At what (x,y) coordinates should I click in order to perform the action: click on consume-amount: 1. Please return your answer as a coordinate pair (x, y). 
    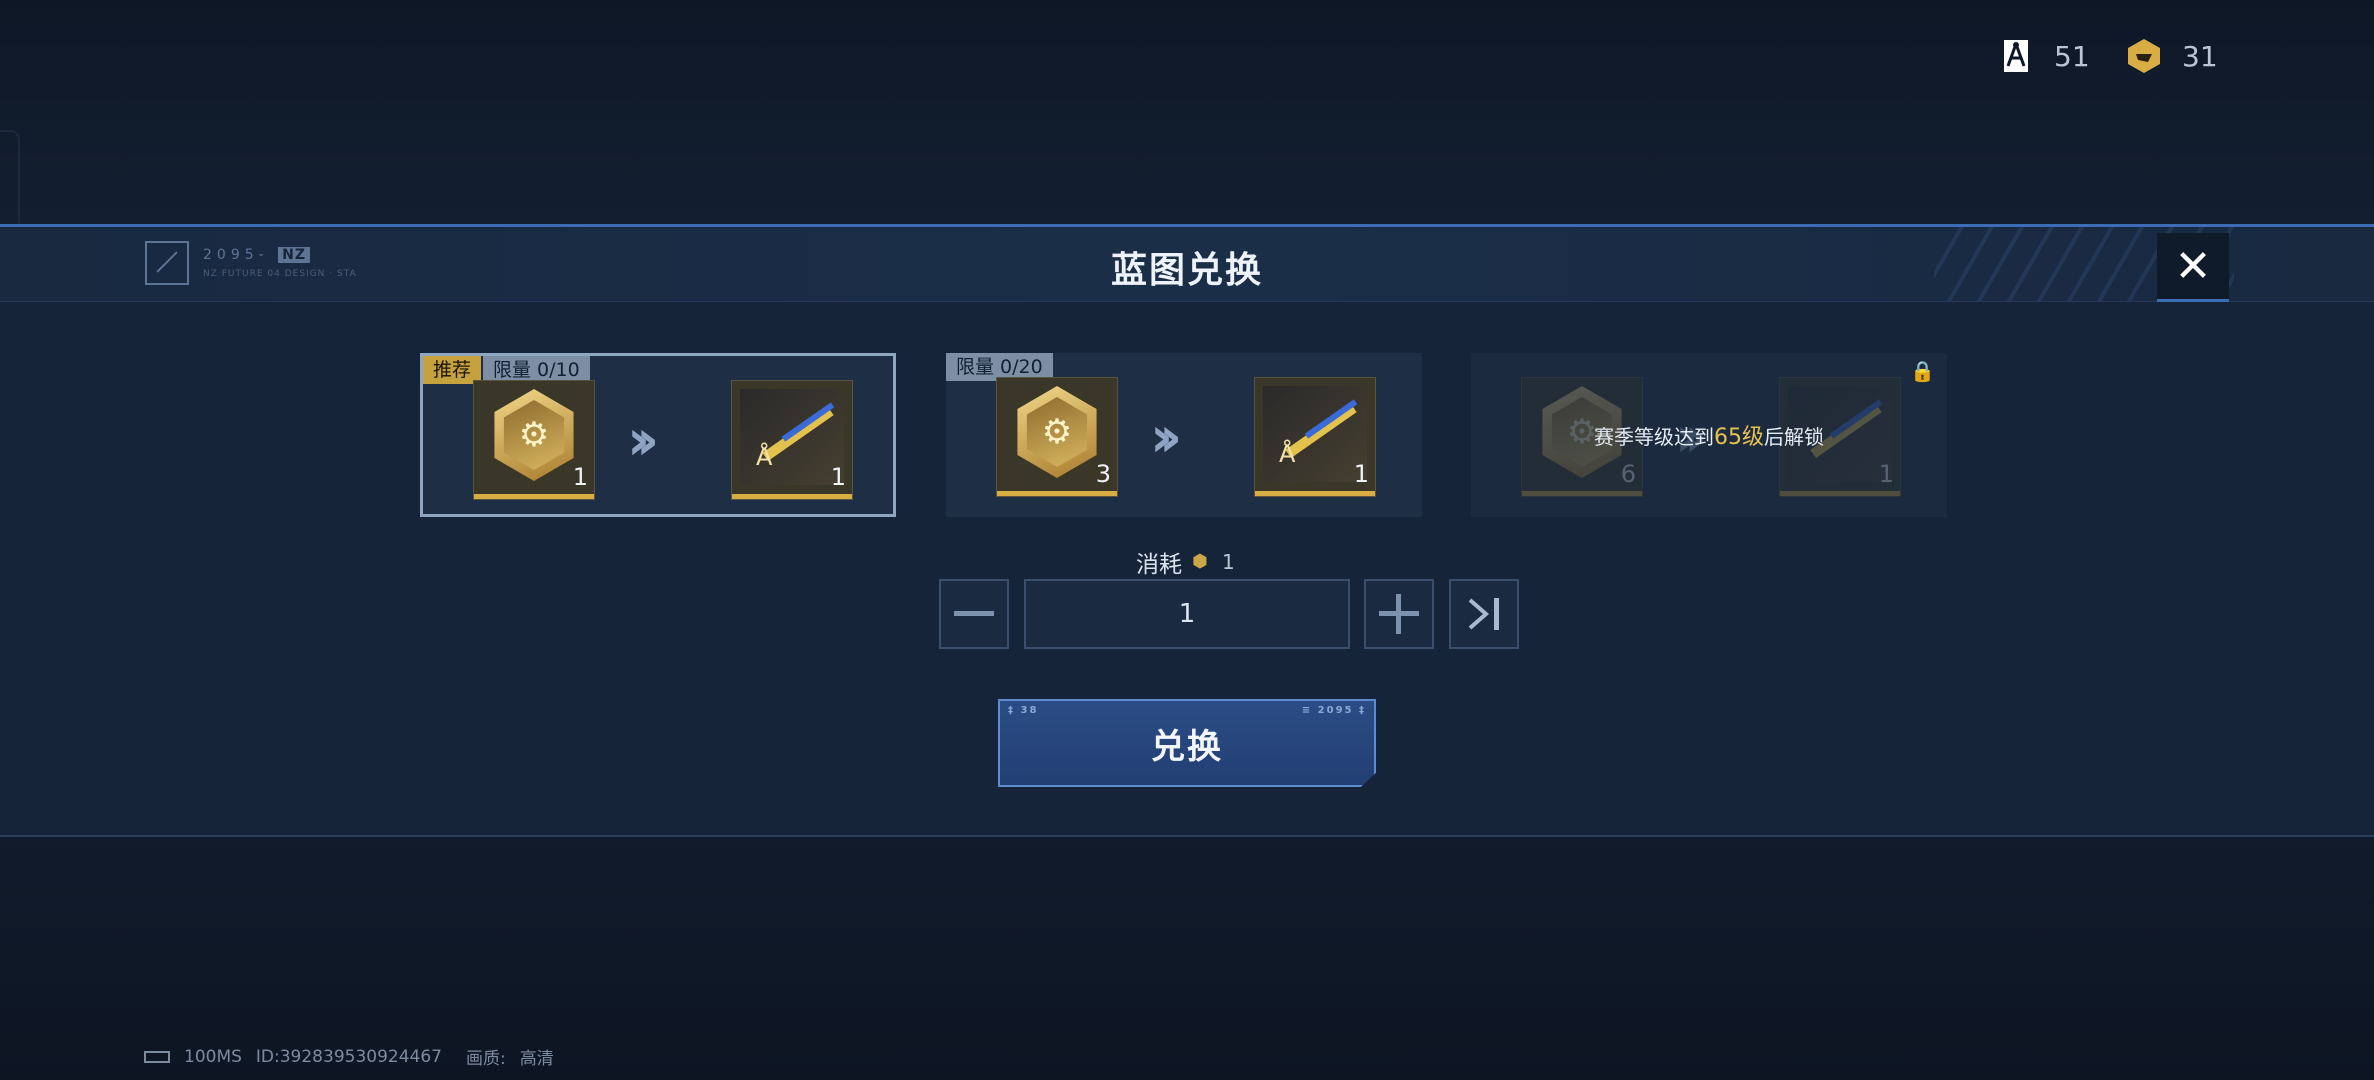
    Looking at the image, I should click on (1228, 562).